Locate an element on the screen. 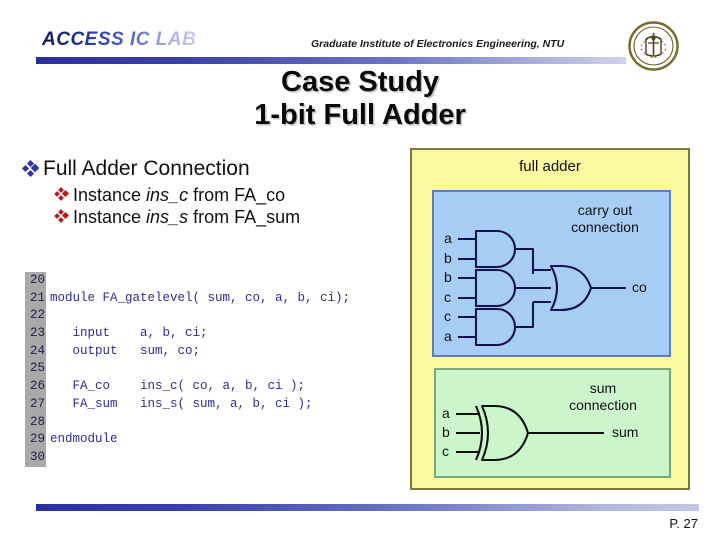 This screenshot has height=540, width=720. code-line-number: 23 is located at coordinates (37, 333).